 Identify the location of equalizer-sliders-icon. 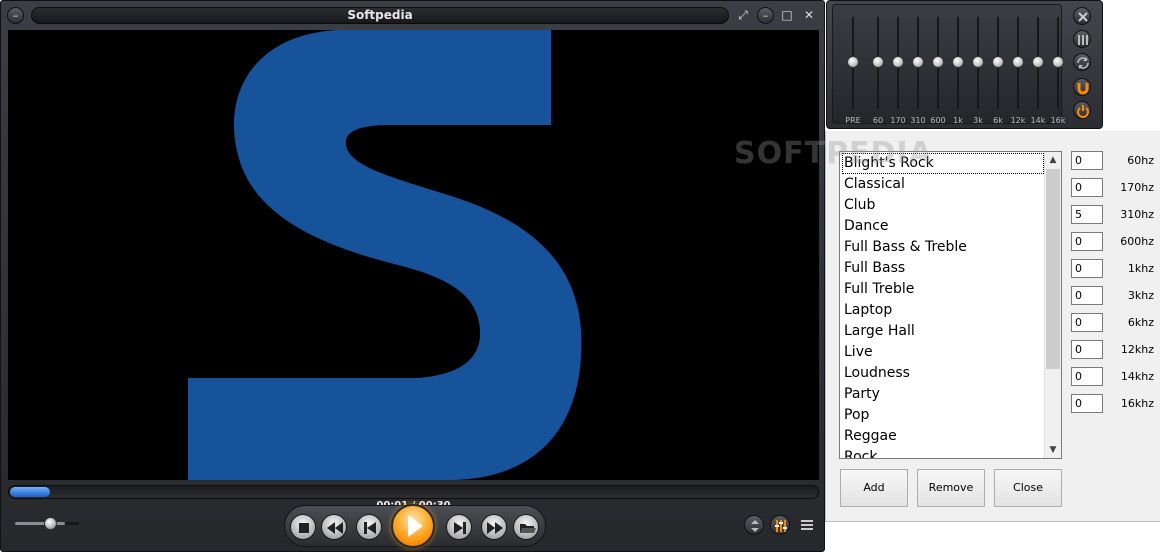
(781, 526).